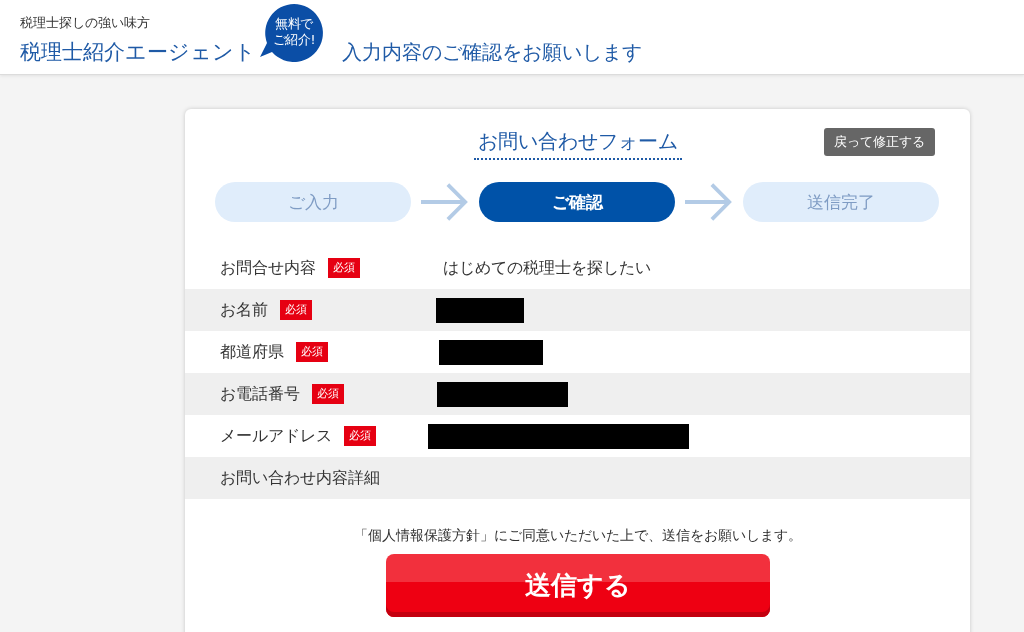 Image resolution: width=1024 pixels, height=632 pixels. What do you see at coordinates (276, 436) in the screenshot?
I see `field-label: メールアドレス` at bounding box center [276, 436].